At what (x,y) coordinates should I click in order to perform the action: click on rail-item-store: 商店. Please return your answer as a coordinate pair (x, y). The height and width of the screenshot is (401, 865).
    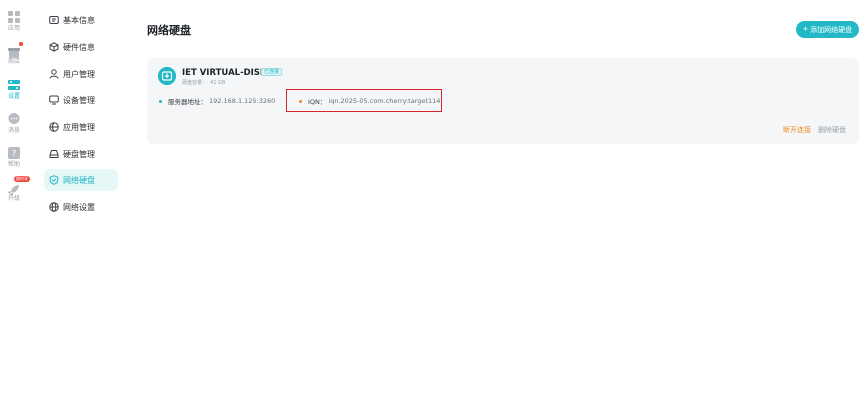
    Looking at the image, I should click on (14, 53).